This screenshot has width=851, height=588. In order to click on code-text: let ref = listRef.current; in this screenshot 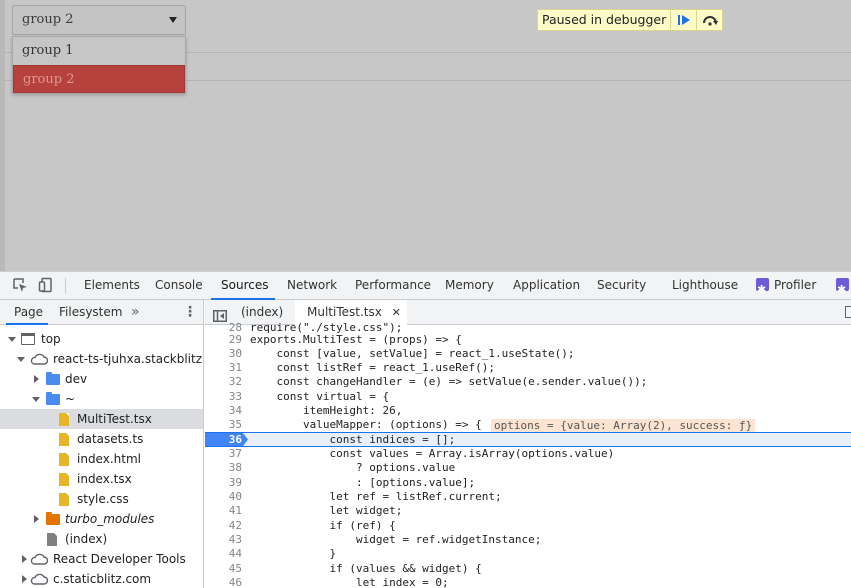, I will do `click(376, 496)`.